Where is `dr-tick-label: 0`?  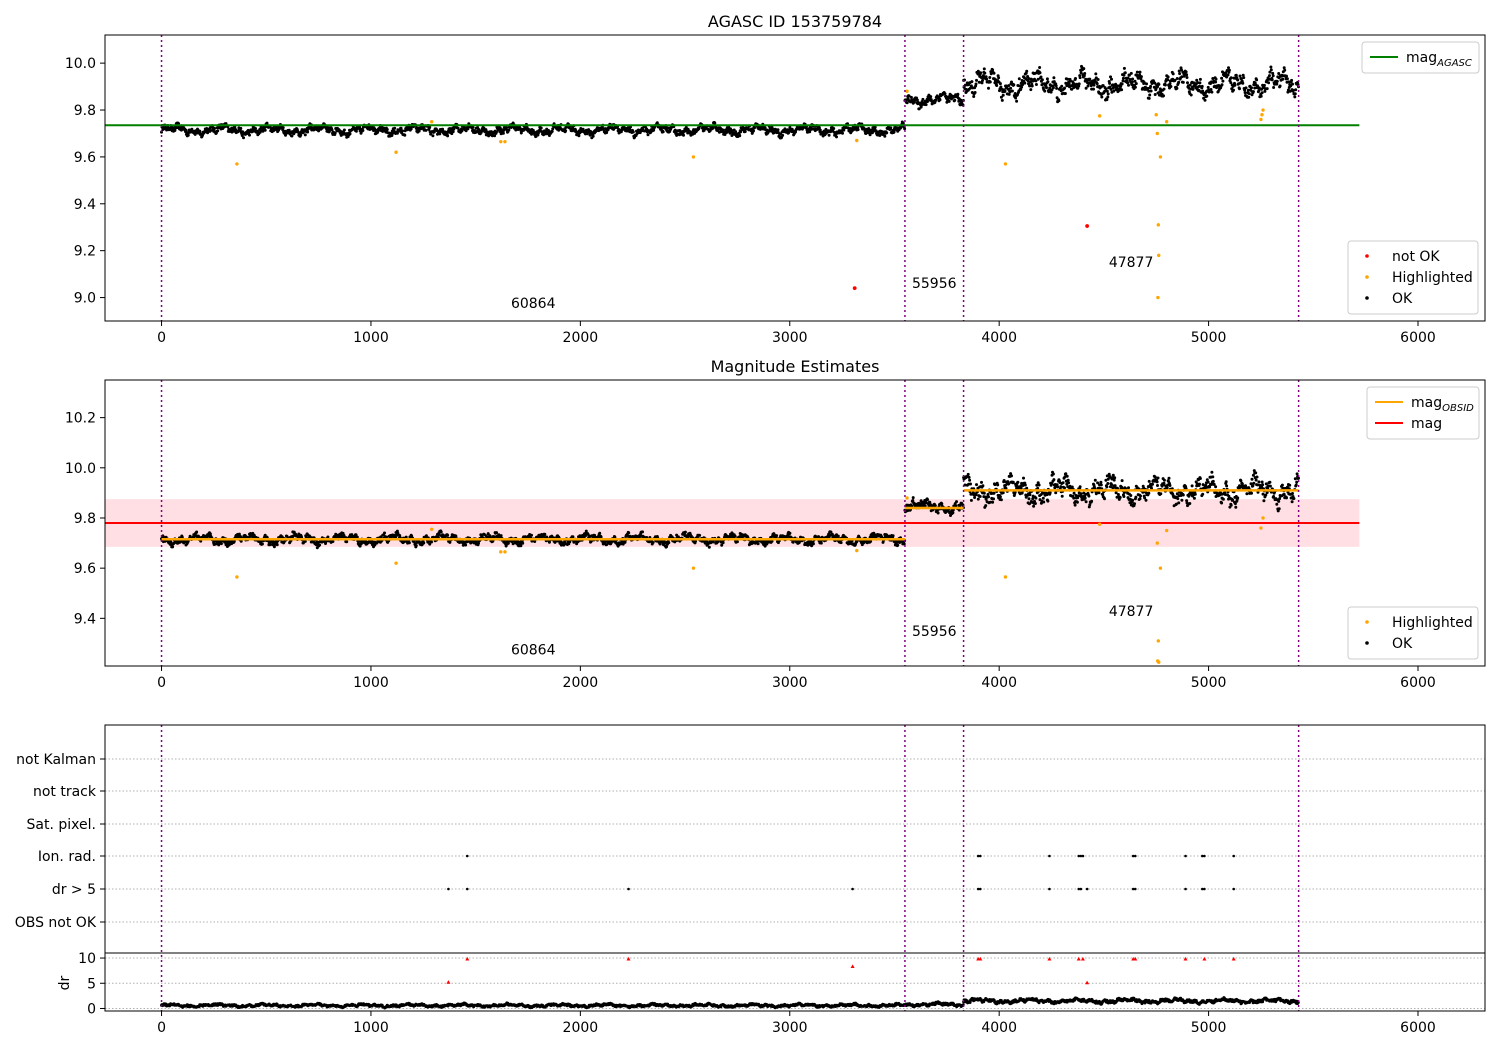 dr-tick-label: 0 is located at coordinates (91, 1009).